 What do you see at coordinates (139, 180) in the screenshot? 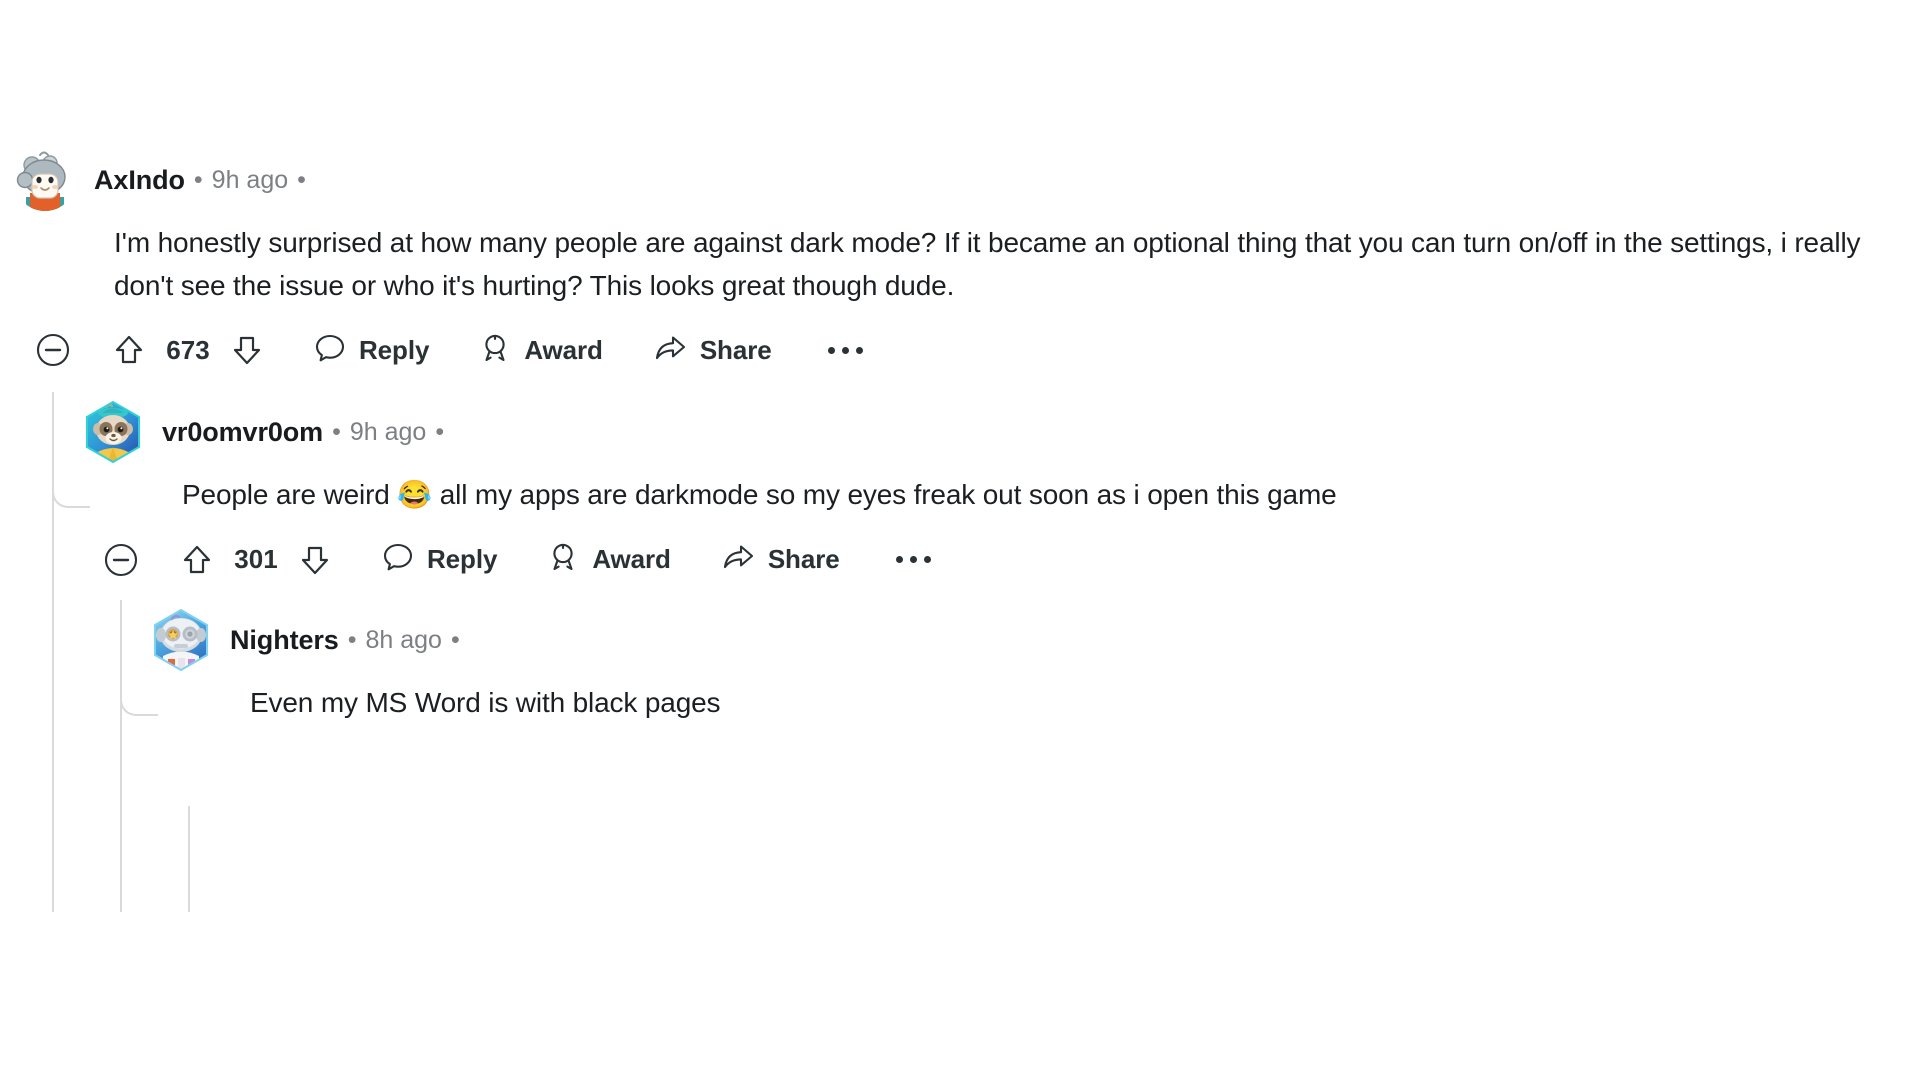
I see `comment-author: AxIndo` at bounding box center [139, 180].